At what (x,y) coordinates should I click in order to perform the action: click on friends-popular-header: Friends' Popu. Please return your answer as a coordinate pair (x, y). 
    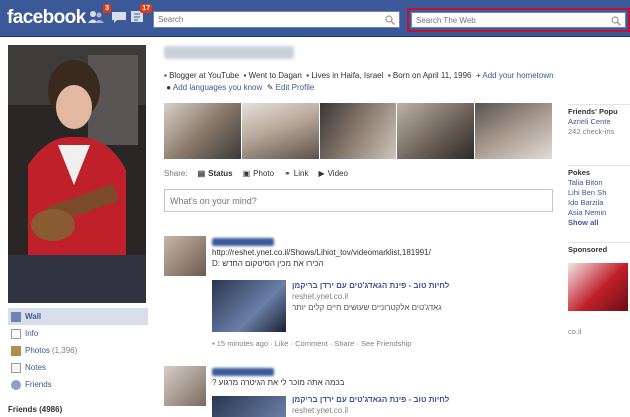
    Looking at the image, I should click on (599, 110).